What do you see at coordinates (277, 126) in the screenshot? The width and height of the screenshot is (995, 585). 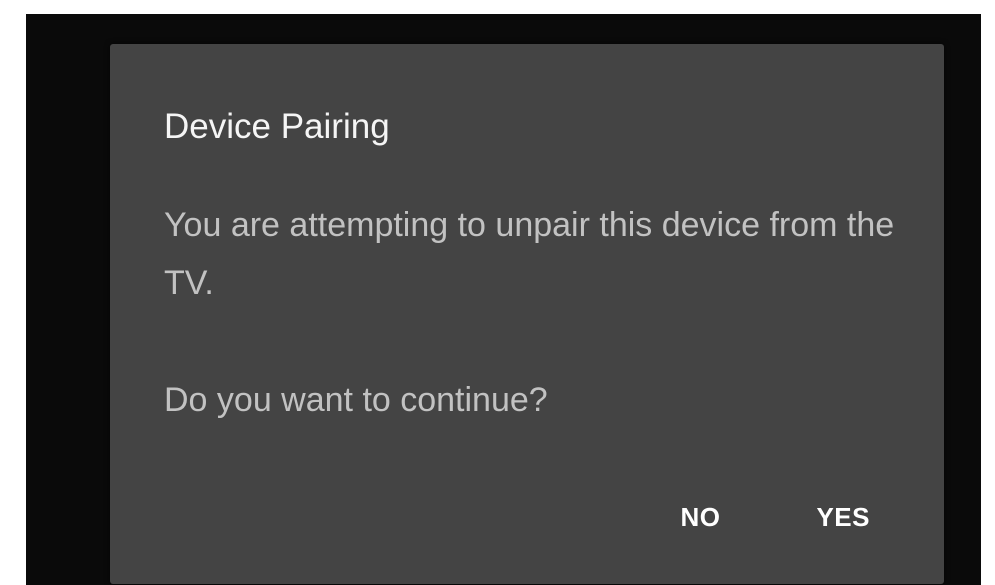 I see `dialog-title: Device Pairing` at bounding box center [277, 126].